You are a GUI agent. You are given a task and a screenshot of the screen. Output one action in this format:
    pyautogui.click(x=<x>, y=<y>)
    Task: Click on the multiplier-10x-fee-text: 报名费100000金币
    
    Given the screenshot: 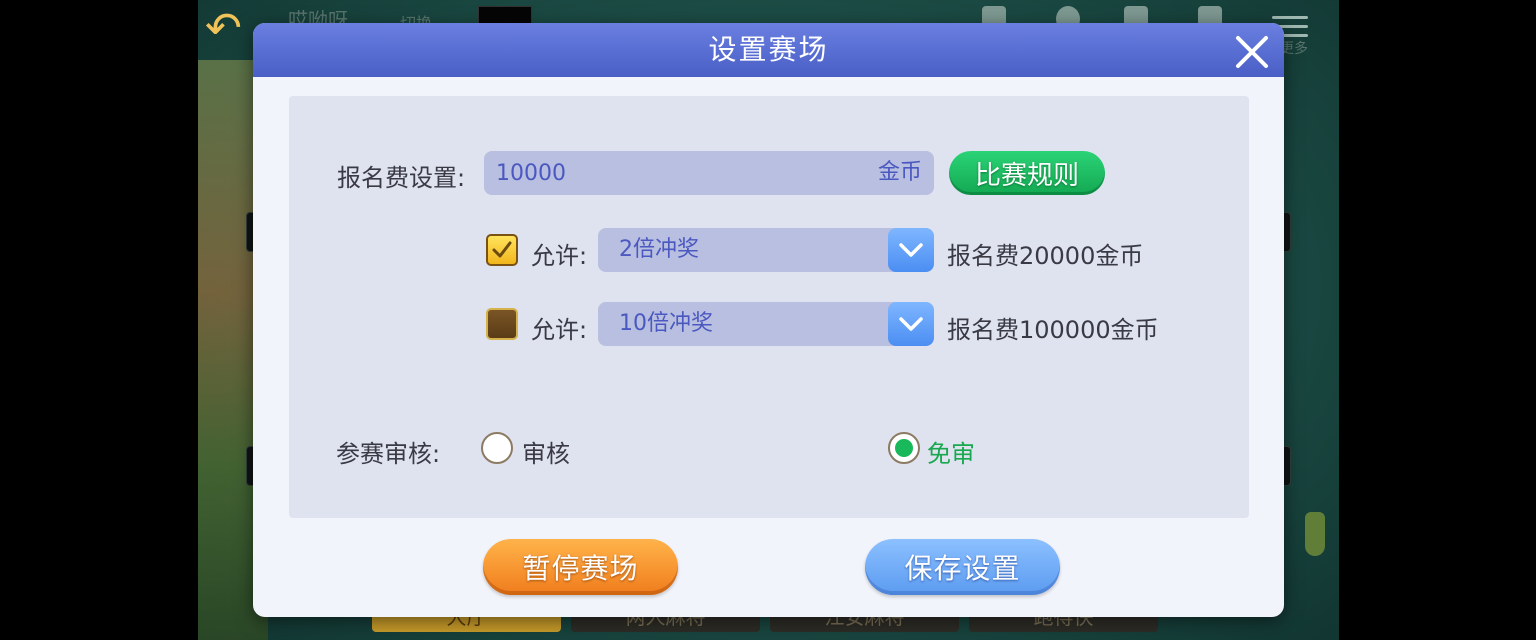 What is the action you would take?
    pyautogui.click(x=1053, y=330)
    